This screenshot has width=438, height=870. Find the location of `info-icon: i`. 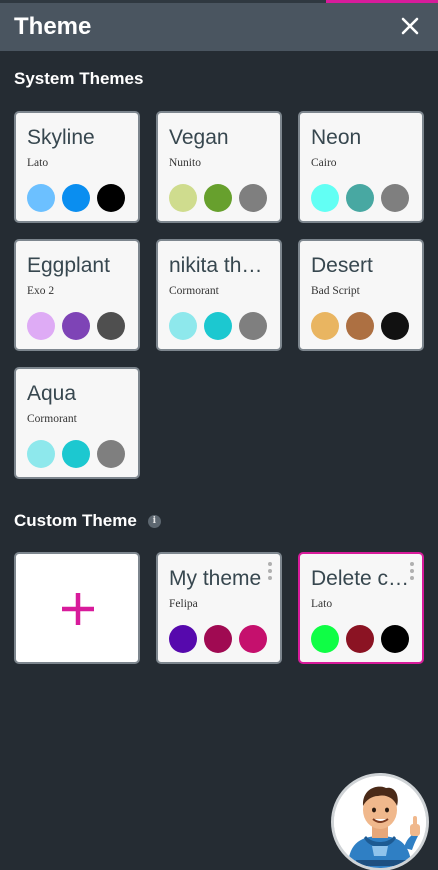

info-icon: i is located at coordinates (154, 521).